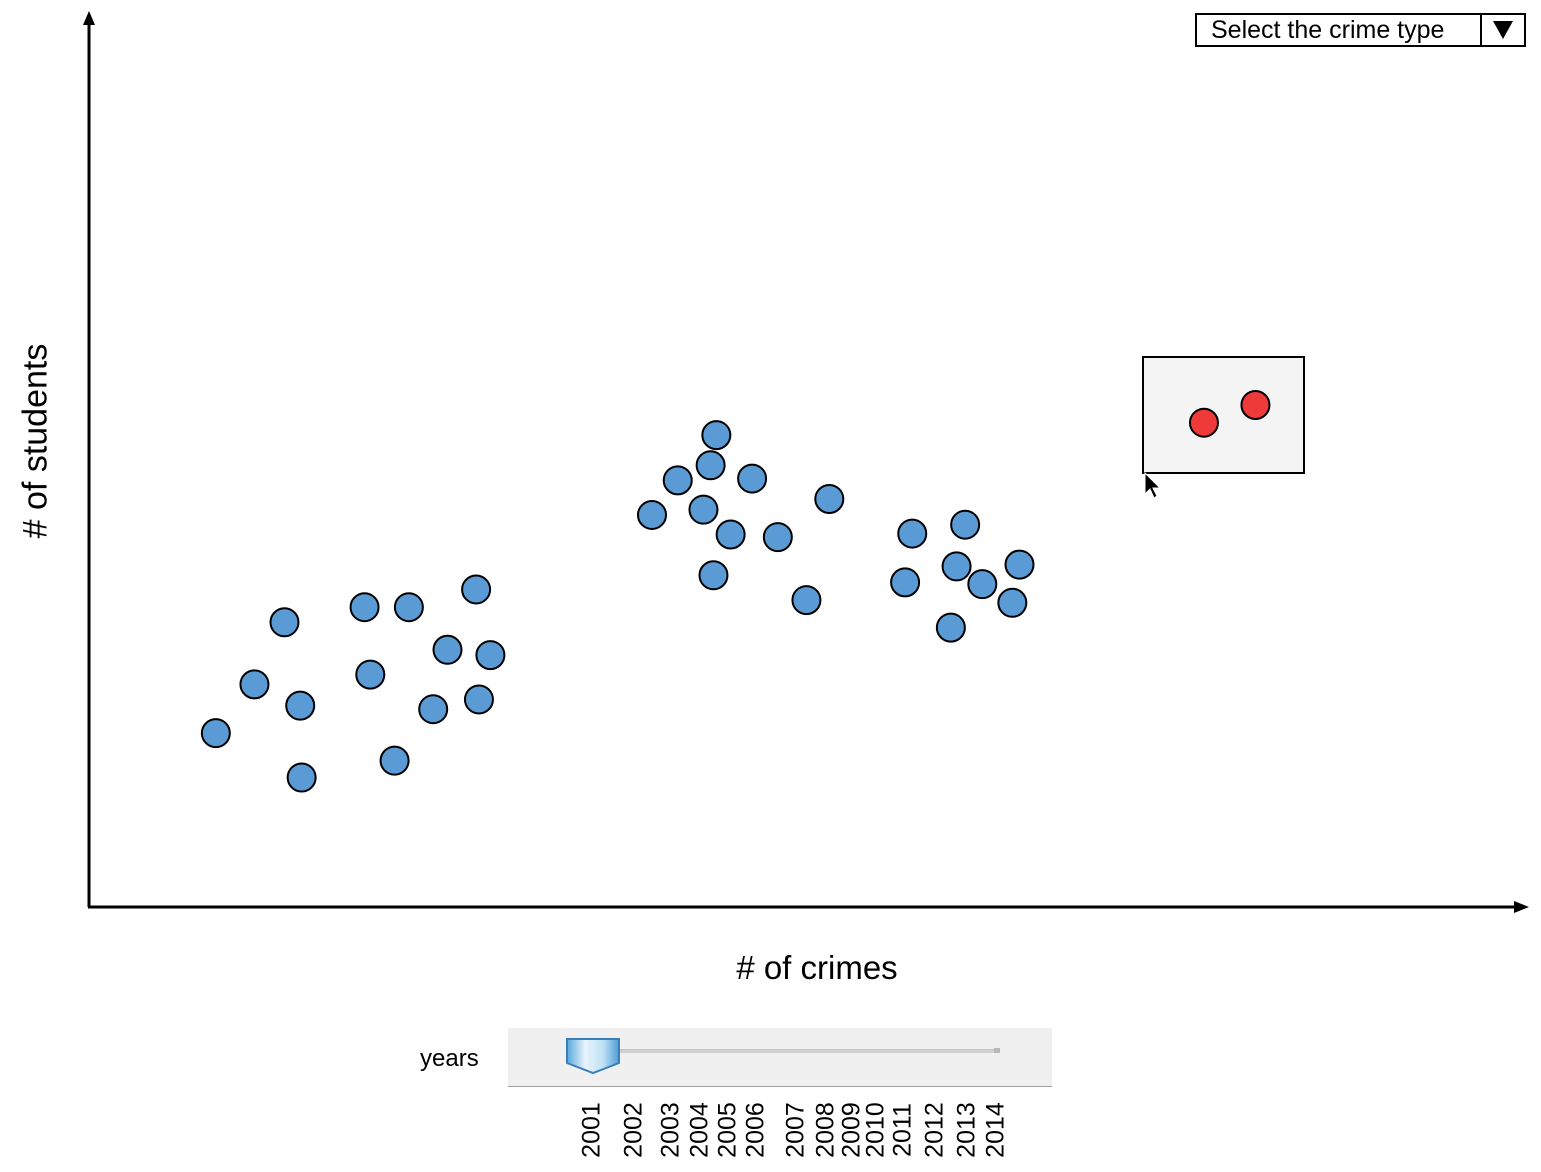 This screenshot has height=1172, width=1541. I want to click on years-label: years, so click(449, 1058).